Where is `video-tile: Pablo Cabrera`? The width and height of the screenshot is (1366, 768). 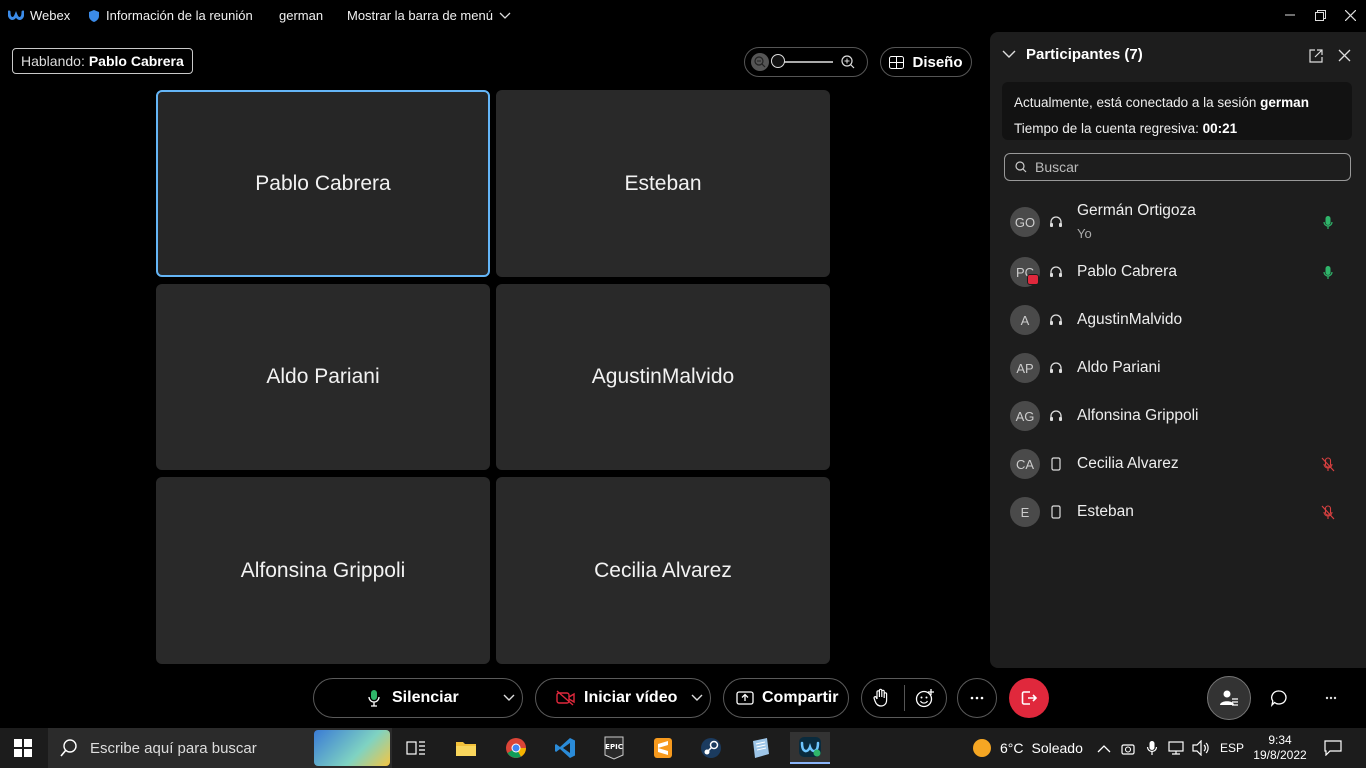
video-tile: Pablo Cabrera is located at coordinates (323, 183).